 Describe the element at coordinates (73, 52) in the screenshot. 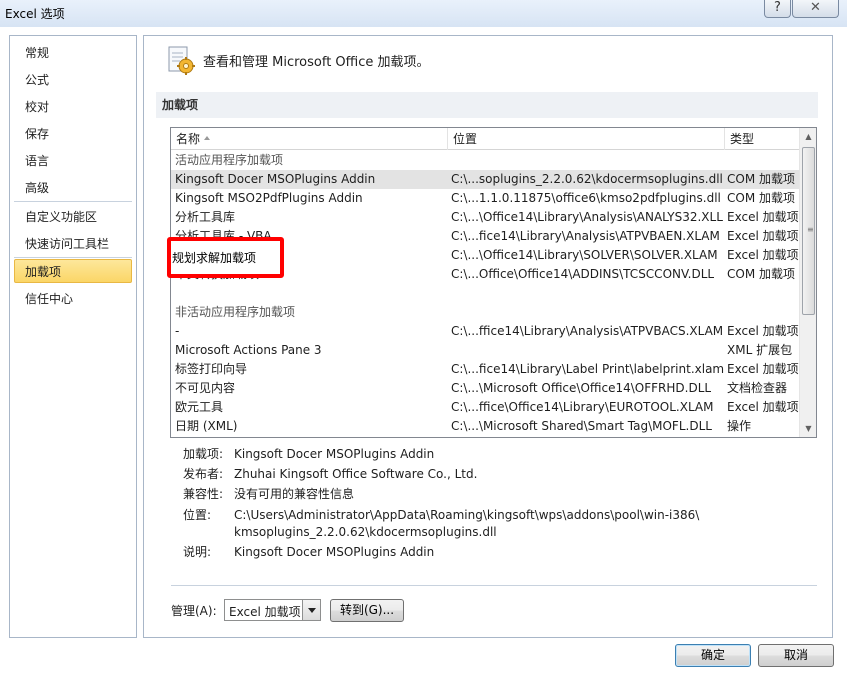

I see `nav-item-general: 常规` at that location.